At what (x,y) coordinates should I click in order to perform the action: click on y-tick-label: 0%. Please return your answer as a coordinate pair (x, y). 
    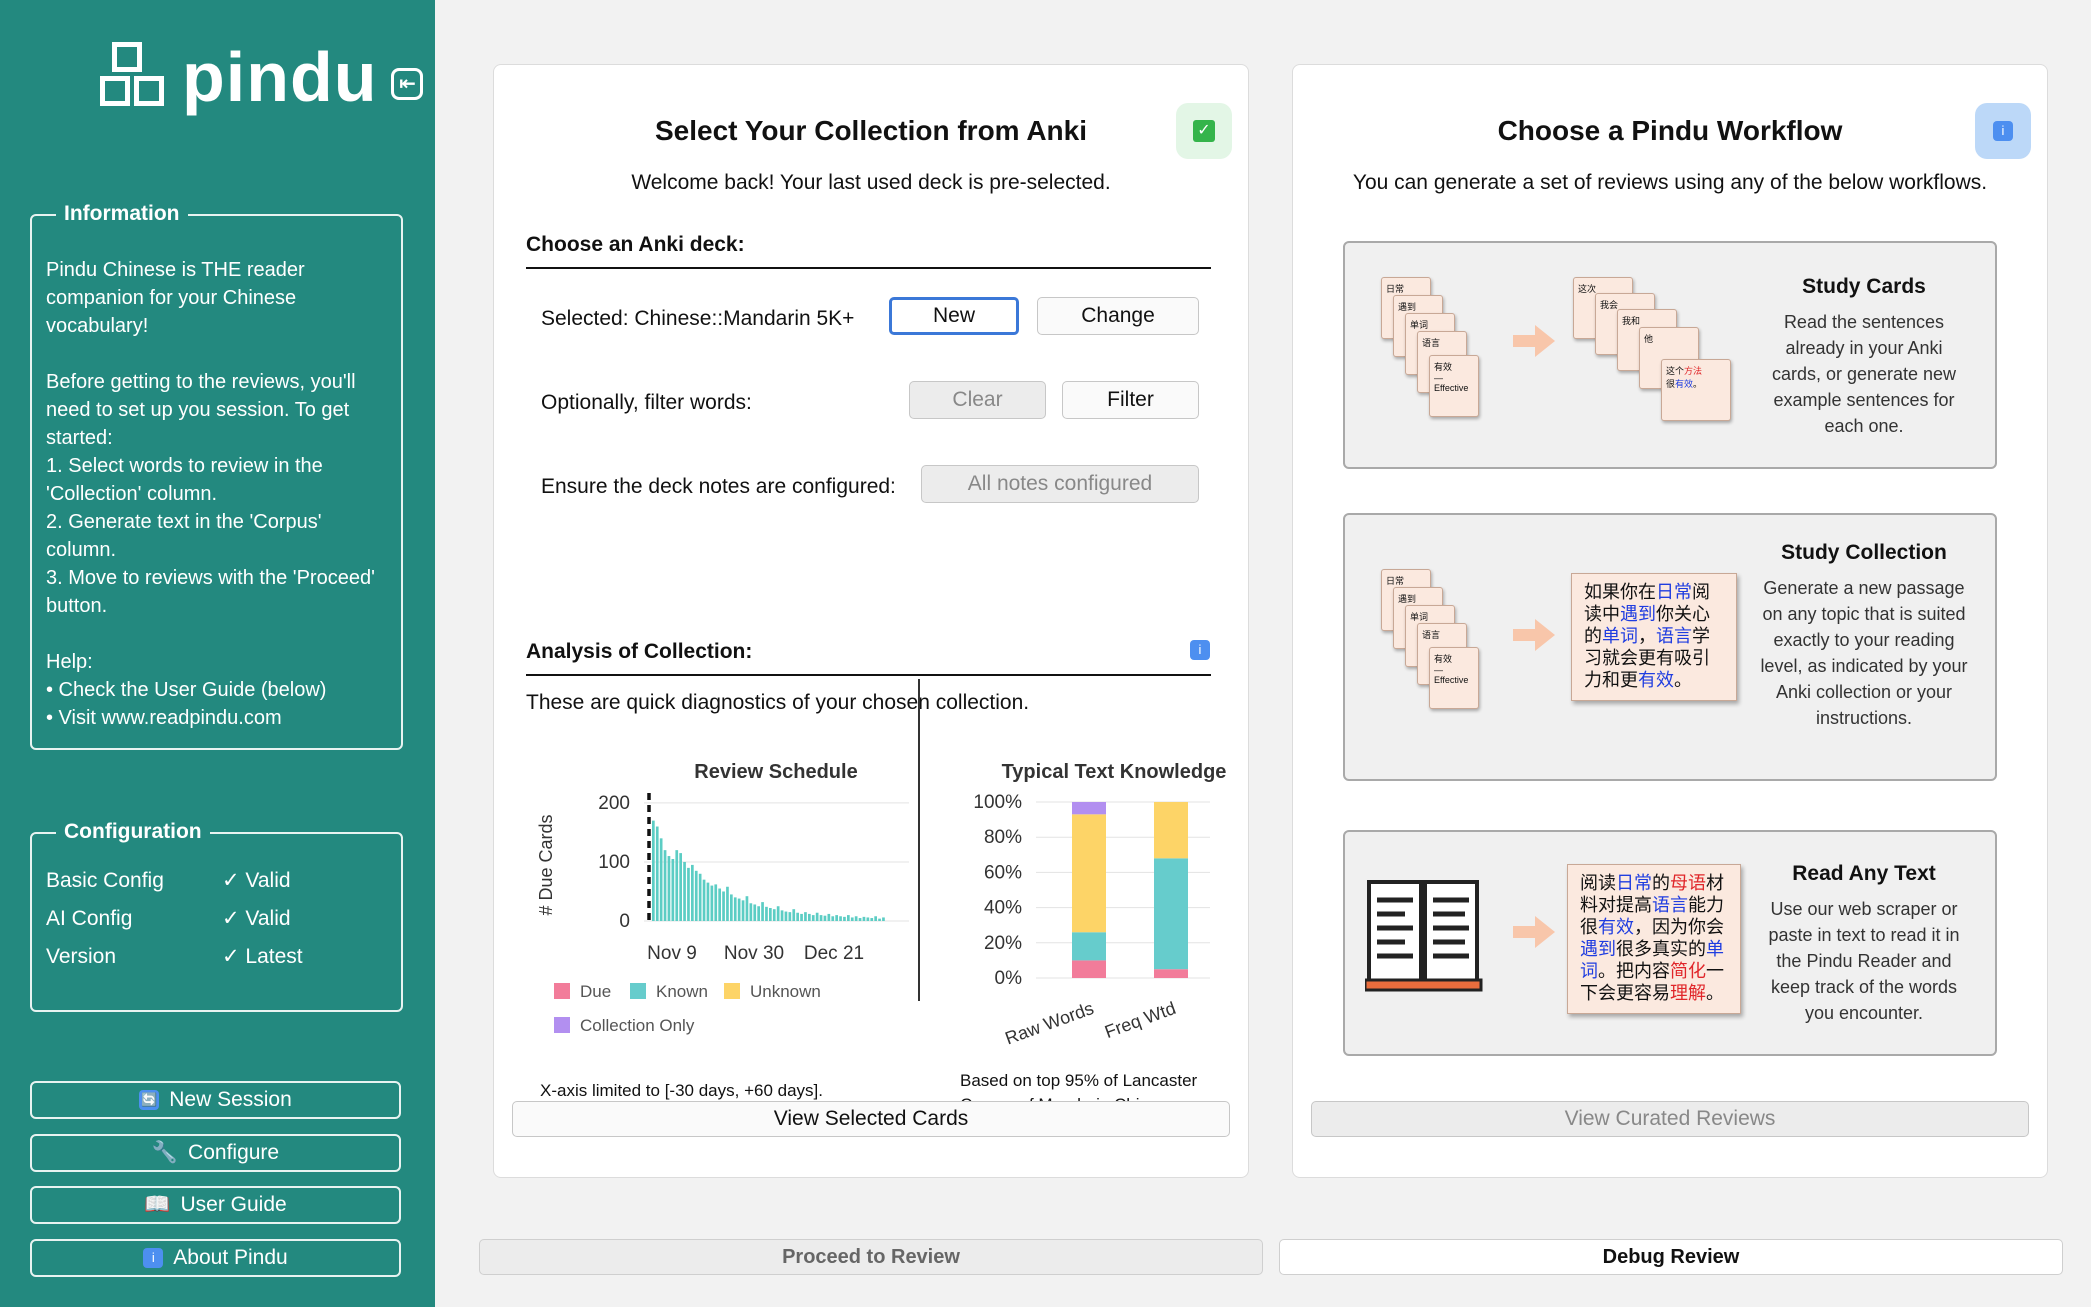
    Looking at the image, I should click on (1009, 978).